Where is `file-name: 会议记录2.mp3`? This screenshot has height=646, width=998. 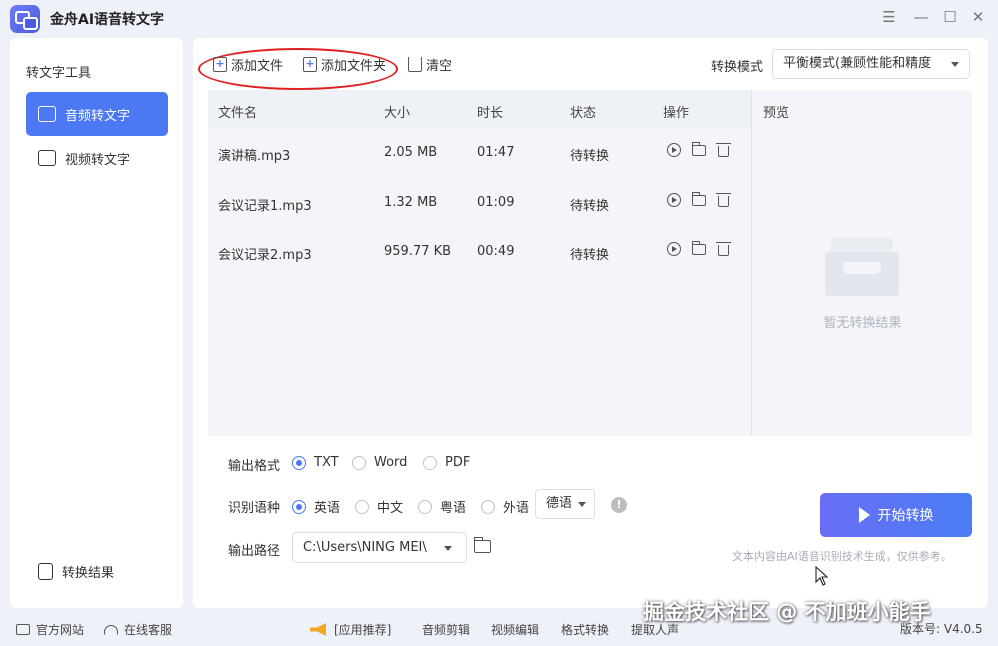 file-name: 会议记录2.mp3 is located at coordinates (265, 255).